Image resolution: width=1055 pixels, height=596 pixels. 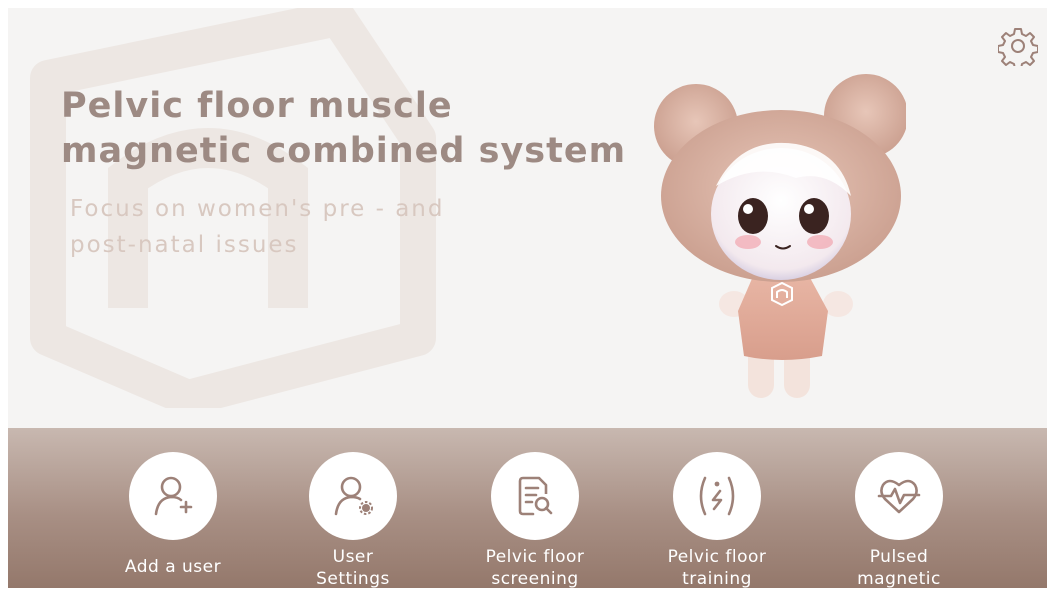 What do you see at coordinates (535, 578) in the screenshot?
I see `menu-label-line-2: screening` at bounding box center [535, 578].